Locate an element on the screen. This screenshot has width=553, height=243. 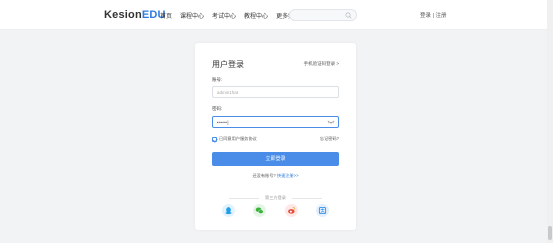
register-text: 还没有账号? is located at coordinates (264, 175).